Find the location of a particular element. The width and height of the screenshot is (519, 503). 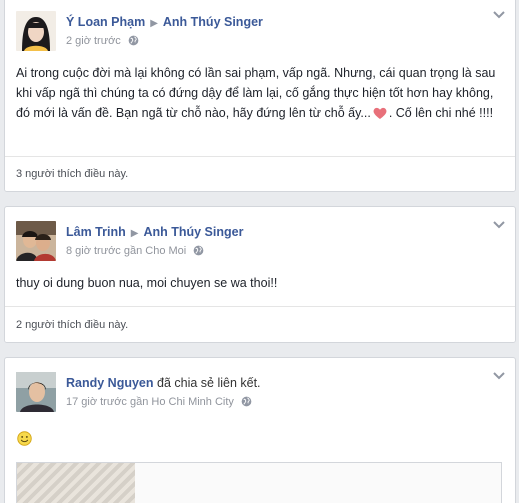

author-link: Ý Loan Phạm is located at coordinates (105, 22).